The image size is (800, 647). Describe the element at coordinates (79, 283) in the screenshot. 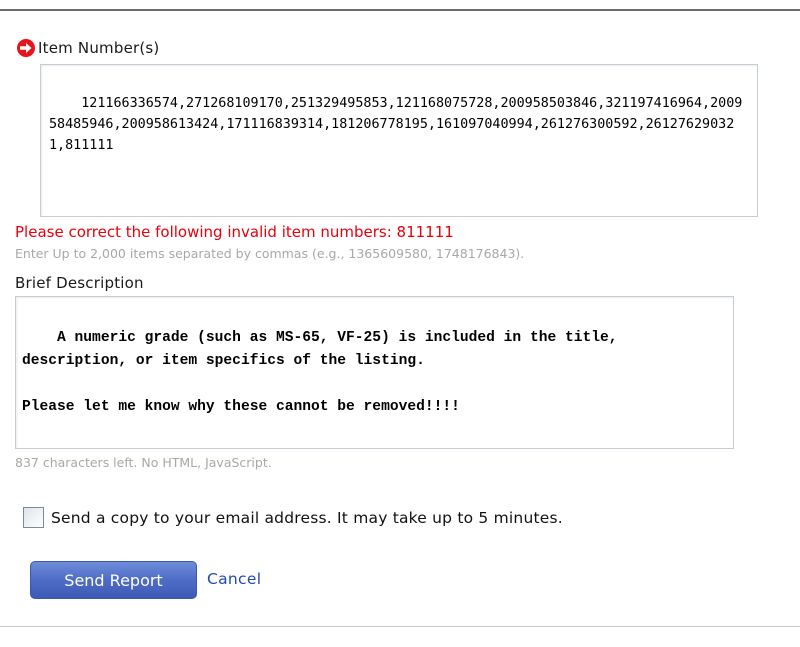

I see `description-label: Brief Description` at that location.